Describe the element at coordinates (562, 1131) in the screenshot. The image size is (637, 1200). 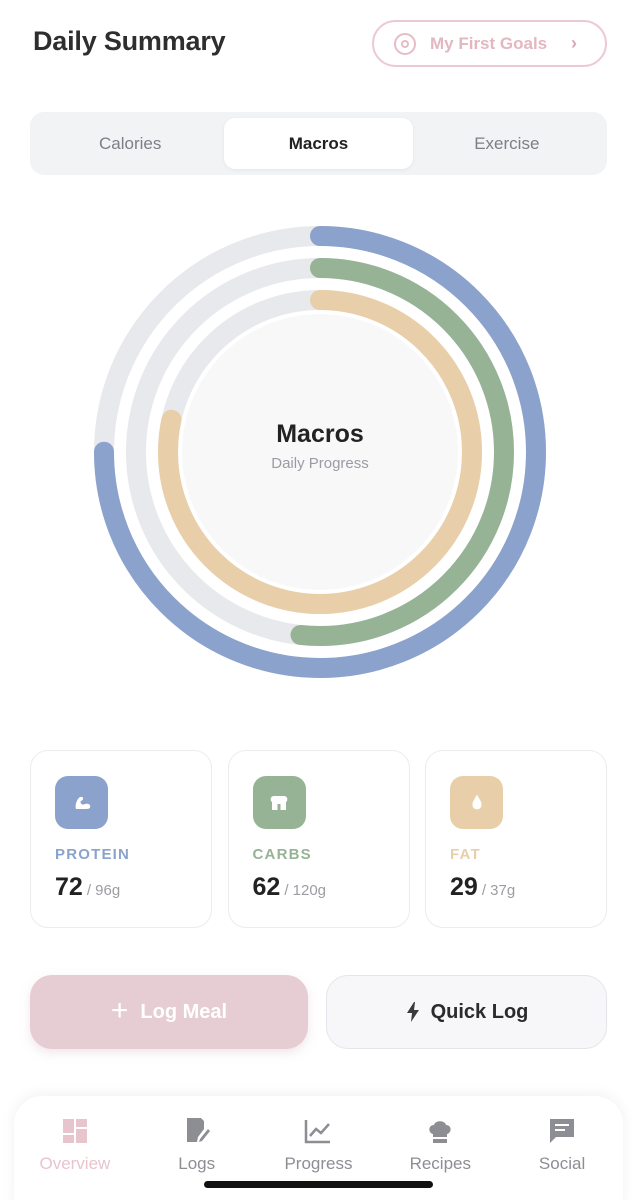
I see `chat-icon` at that location.